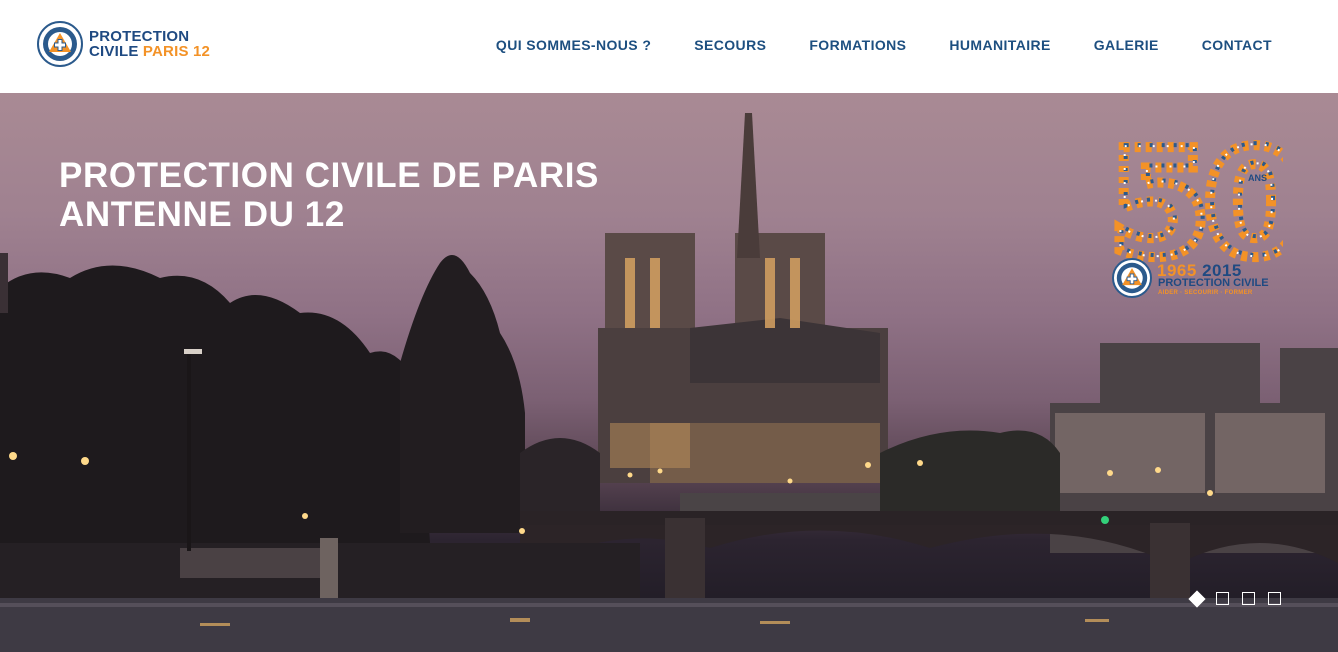 The image size is (1338, 652). I want to click on nav-link-humanitaire: HUMANITAIRE, so click(999, 45).